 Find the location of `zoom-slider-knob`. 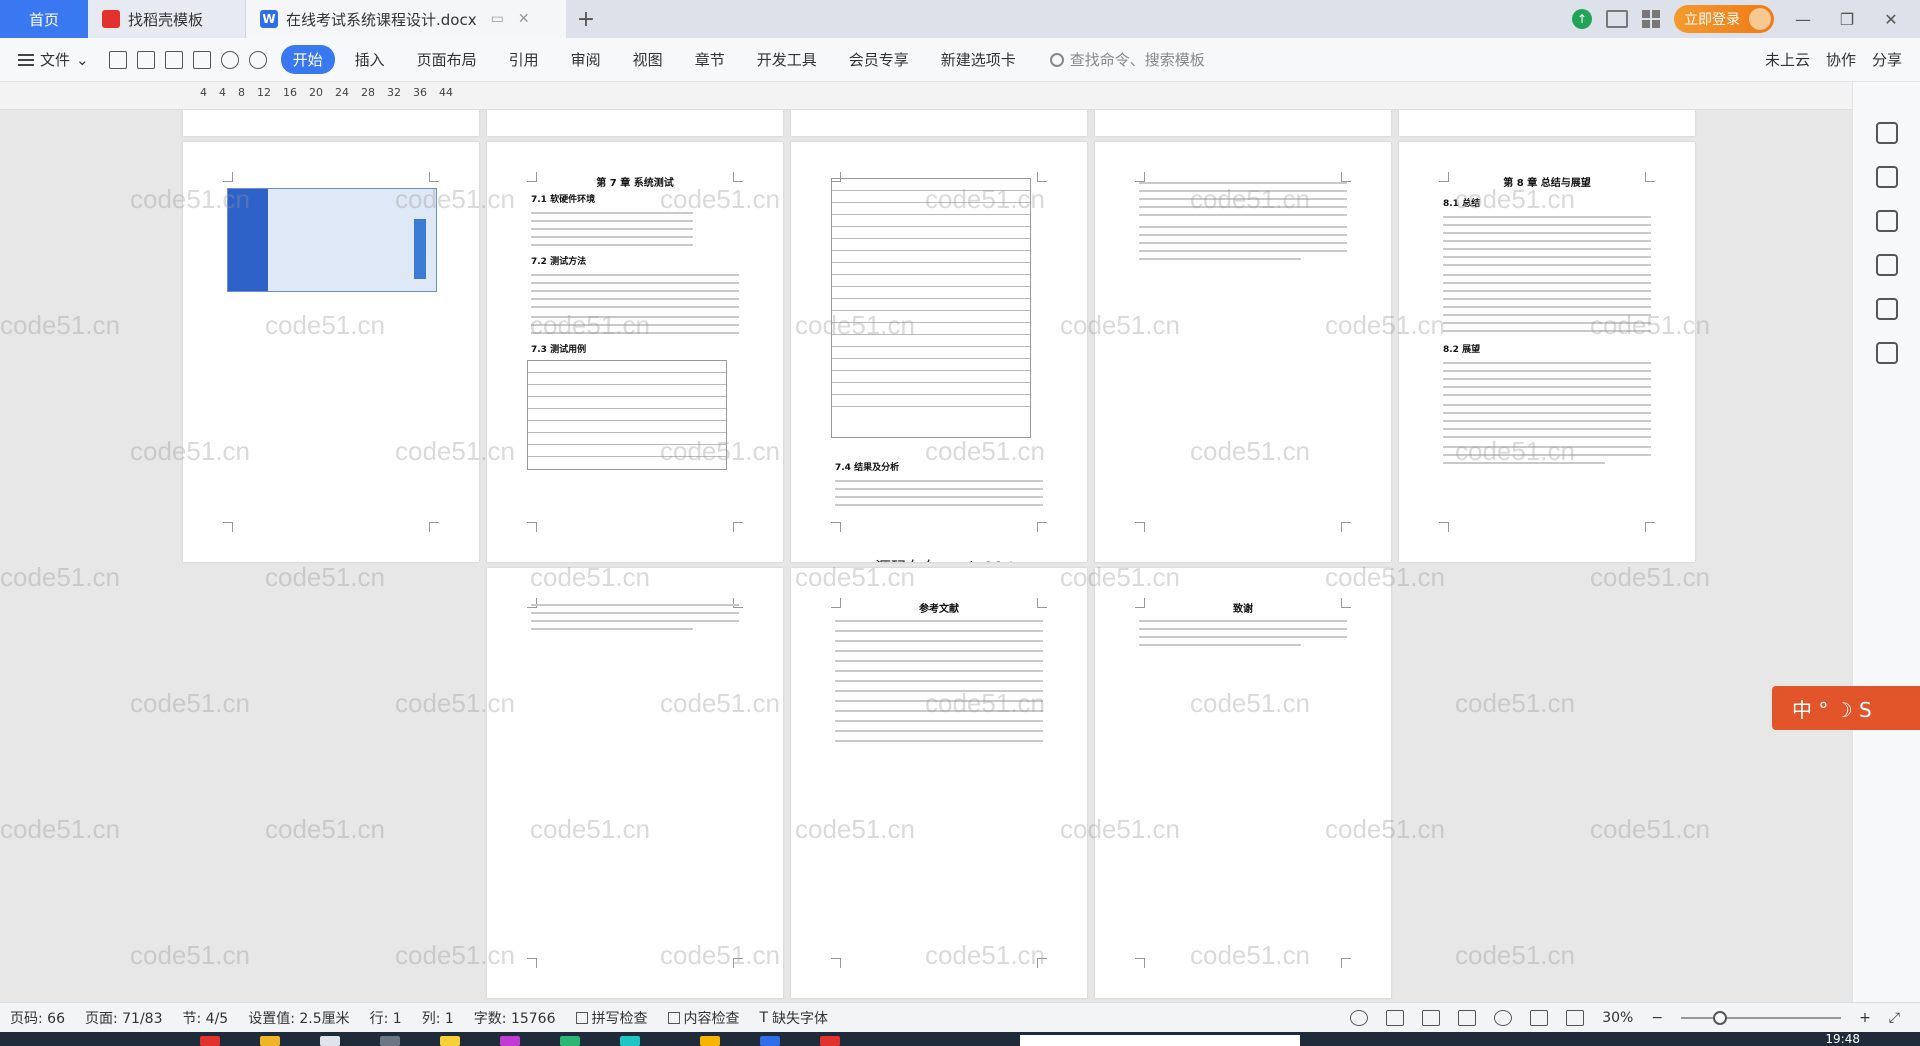

zoom-slider-knob is located at coordinates (1720, 1017).